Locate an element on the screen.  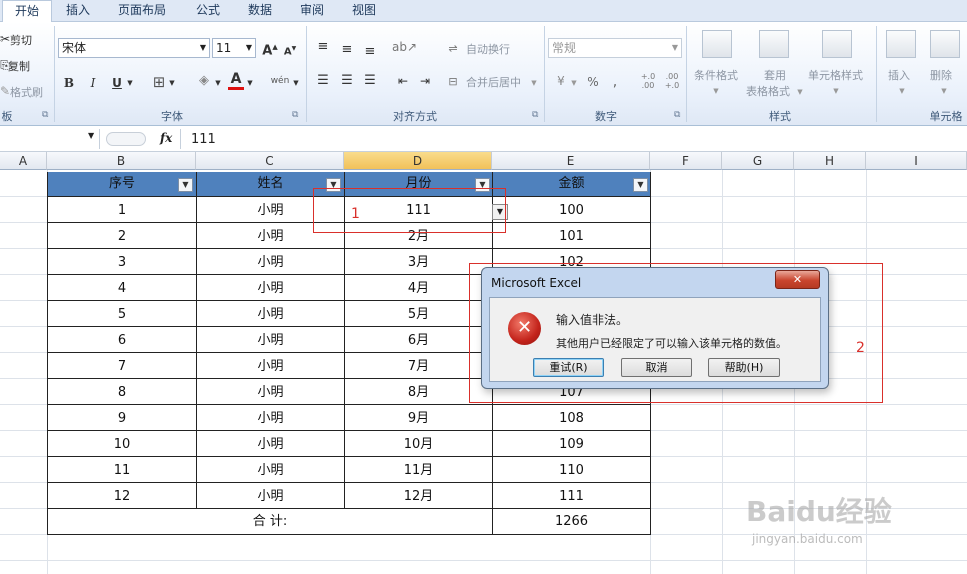
tab-insert: 插入 is located at coordinates (78, 11).